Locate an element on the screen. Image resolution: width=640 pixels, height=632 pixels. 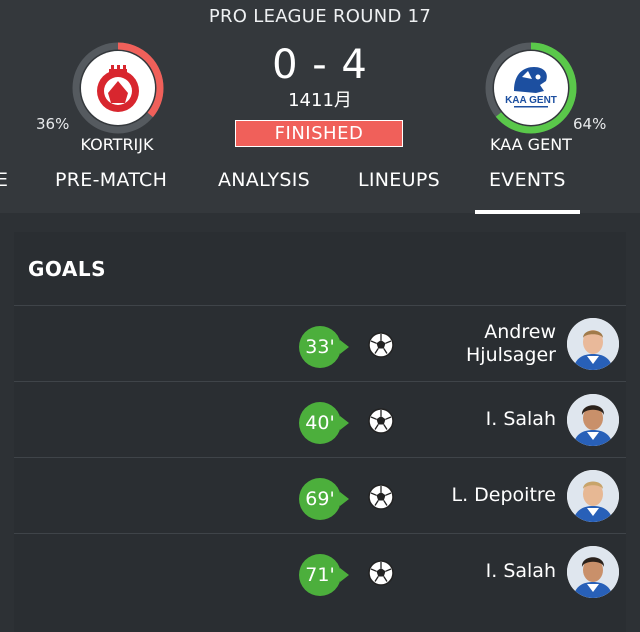
goals-title: GOALS is located at coordinates (67, 269).